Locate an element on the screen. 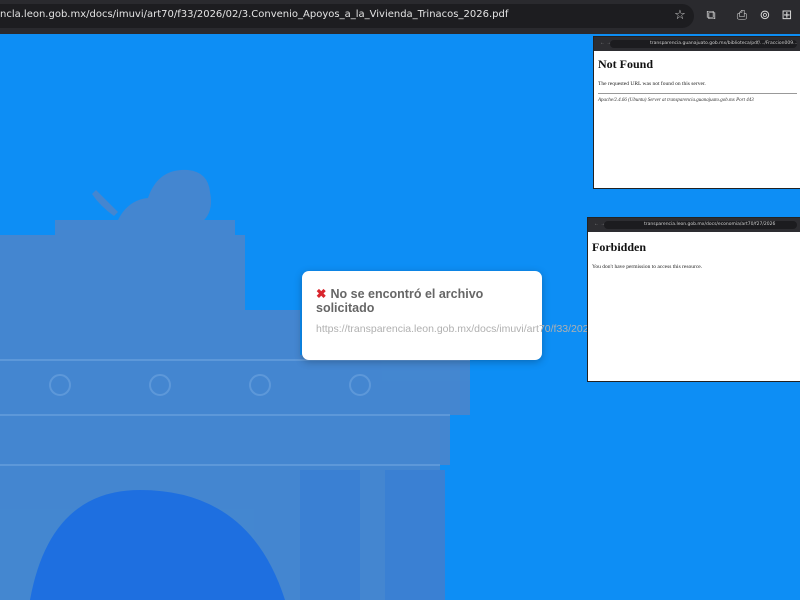 The image size is (800, 600). translate-icon: ⊞ is located at coordinates (787, 16).